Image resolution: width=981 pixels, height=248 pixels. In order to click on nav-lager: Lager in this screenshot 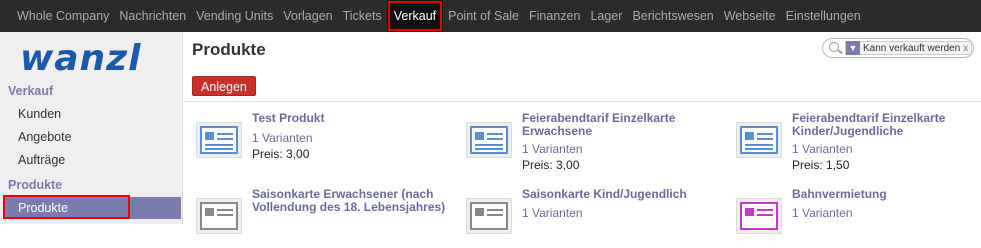, I will do `click(606, 16)`.